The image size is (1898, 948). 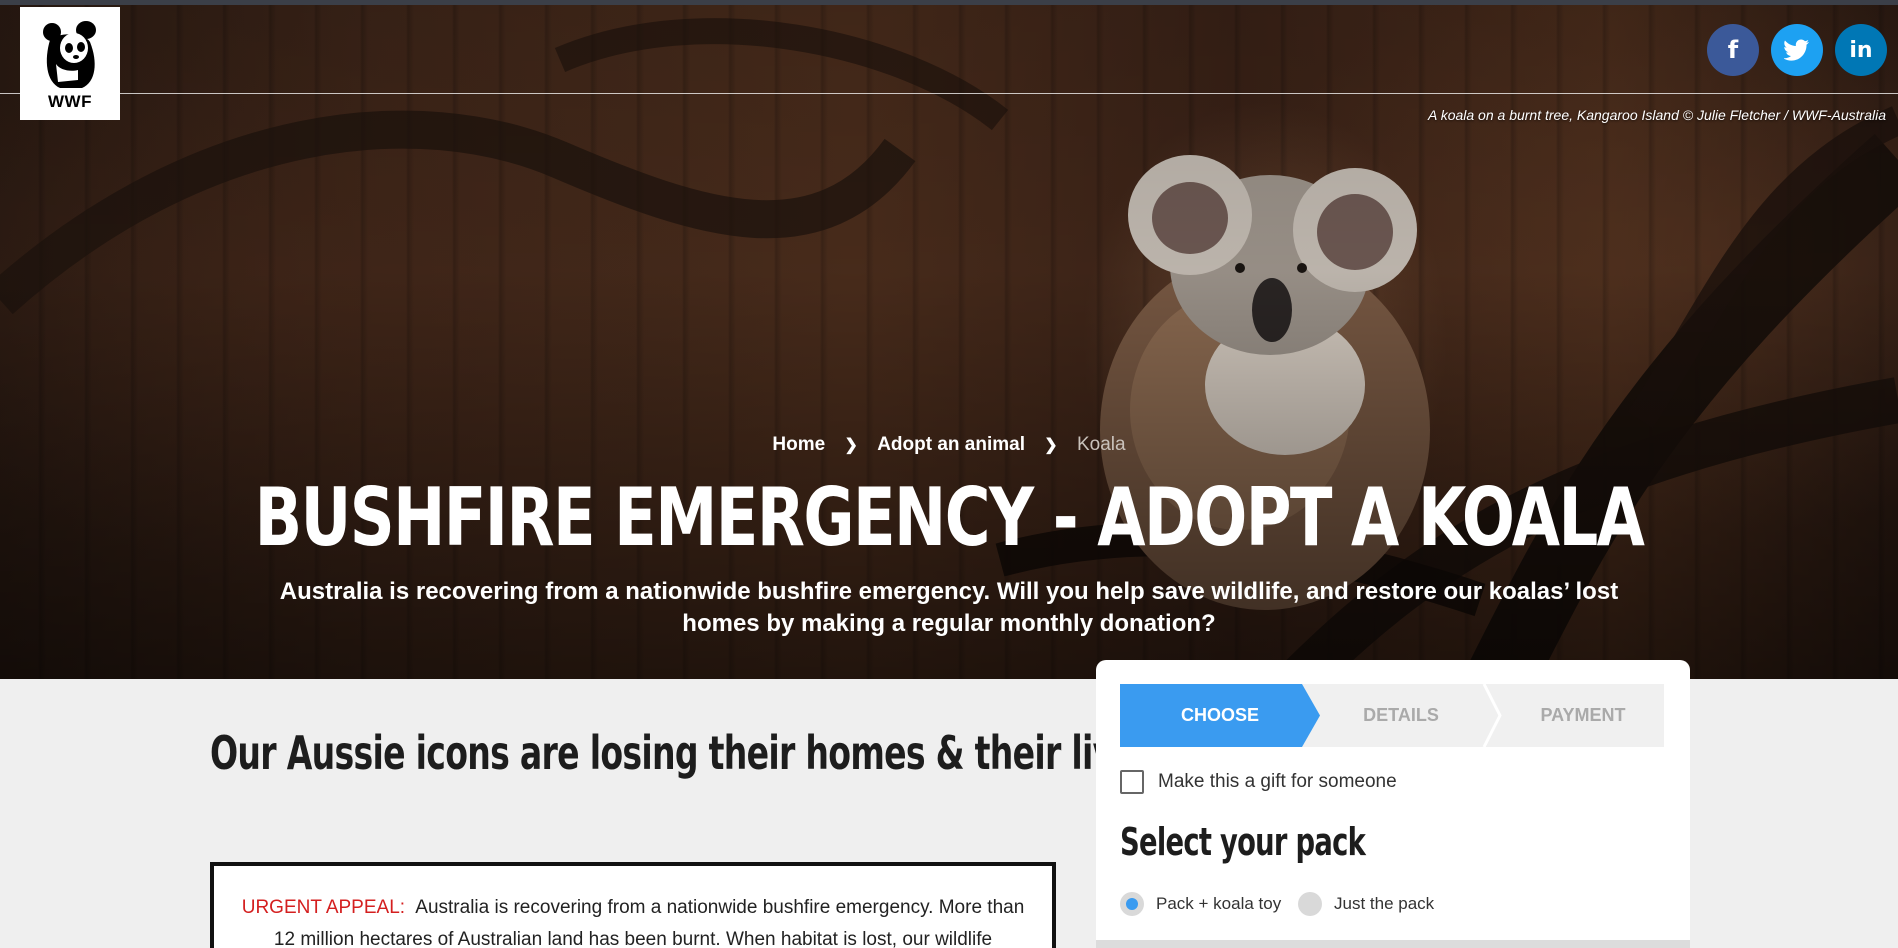 I want to click on breadcrumb-current: Koala, so click(x=1101, y=444).